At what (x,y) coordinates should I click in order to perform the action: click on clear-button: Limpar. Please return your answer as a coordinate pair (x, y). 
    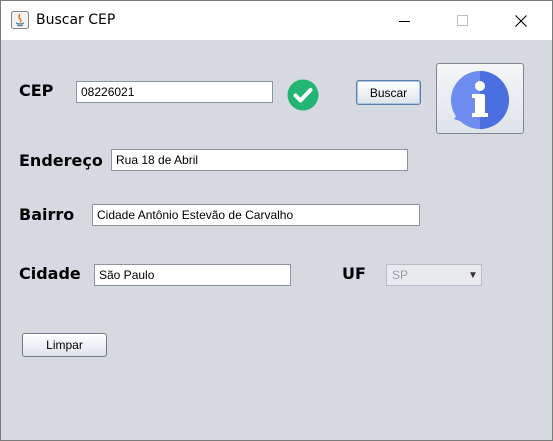
    Looking at the image, I should click on (64, 345).